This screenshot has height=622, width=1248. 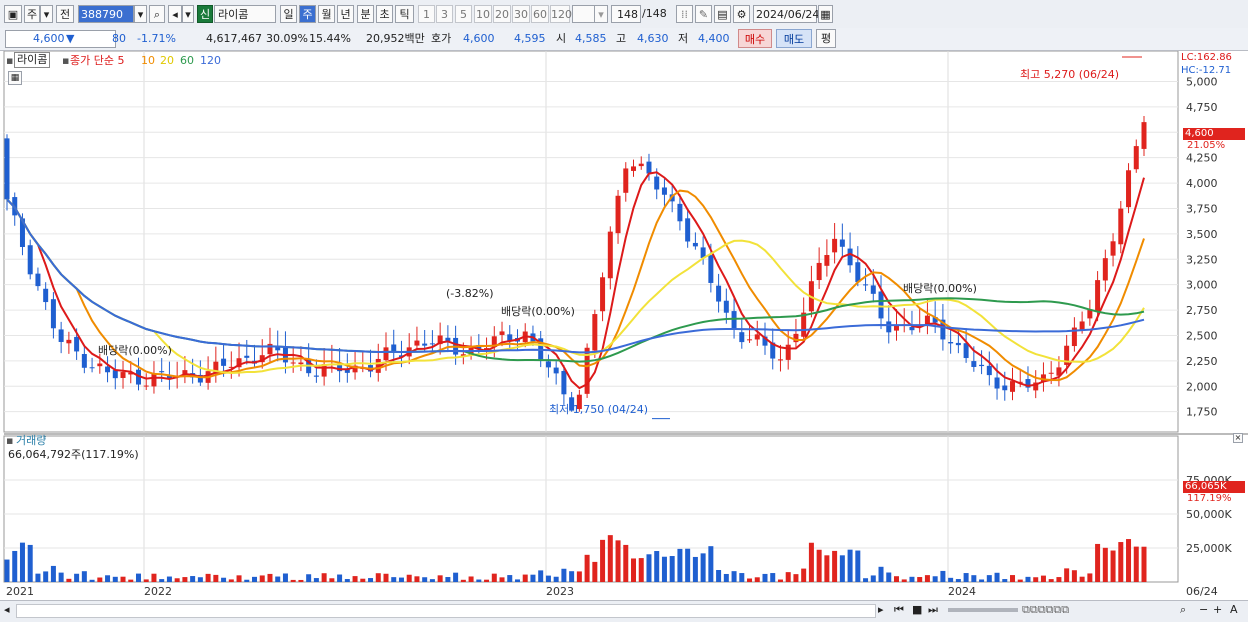 What do you see at coordinates (626, 14) in the screenshot?
I see `count-input: 148` at bounding box center [626, 14].